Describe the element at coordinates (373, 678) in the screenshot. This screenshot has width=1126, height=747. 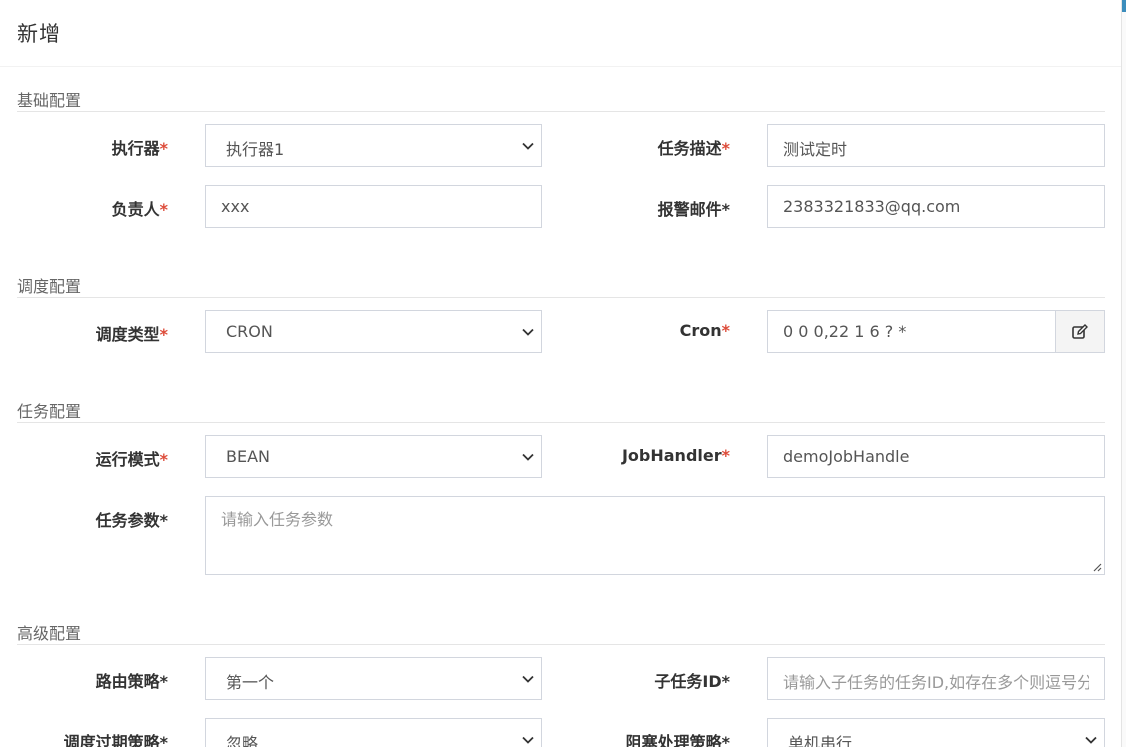
I see `route-strategy-select: 第一个` at that location.